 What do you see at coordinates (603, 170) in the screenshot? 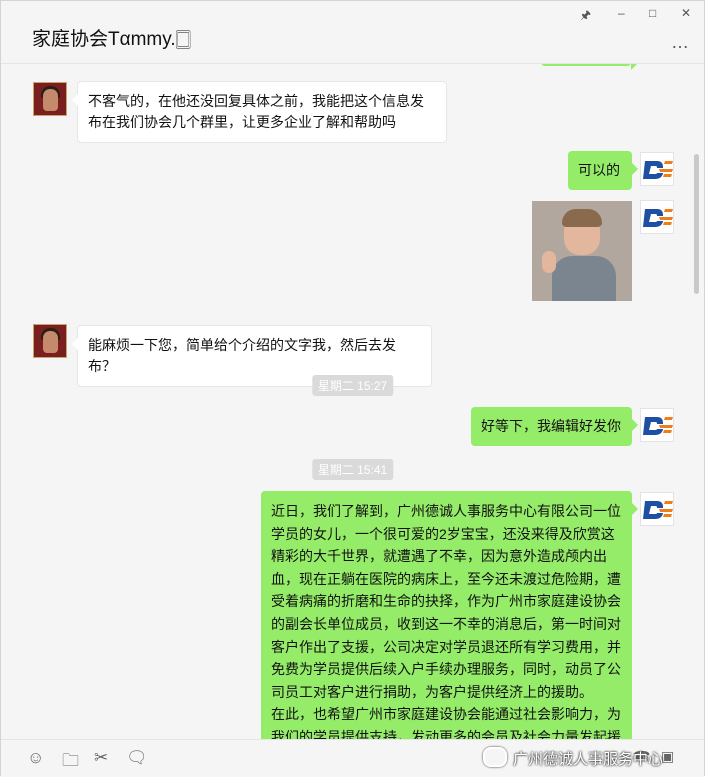
I see `message-bubble: 可以的` at bounding box center [603, 170].